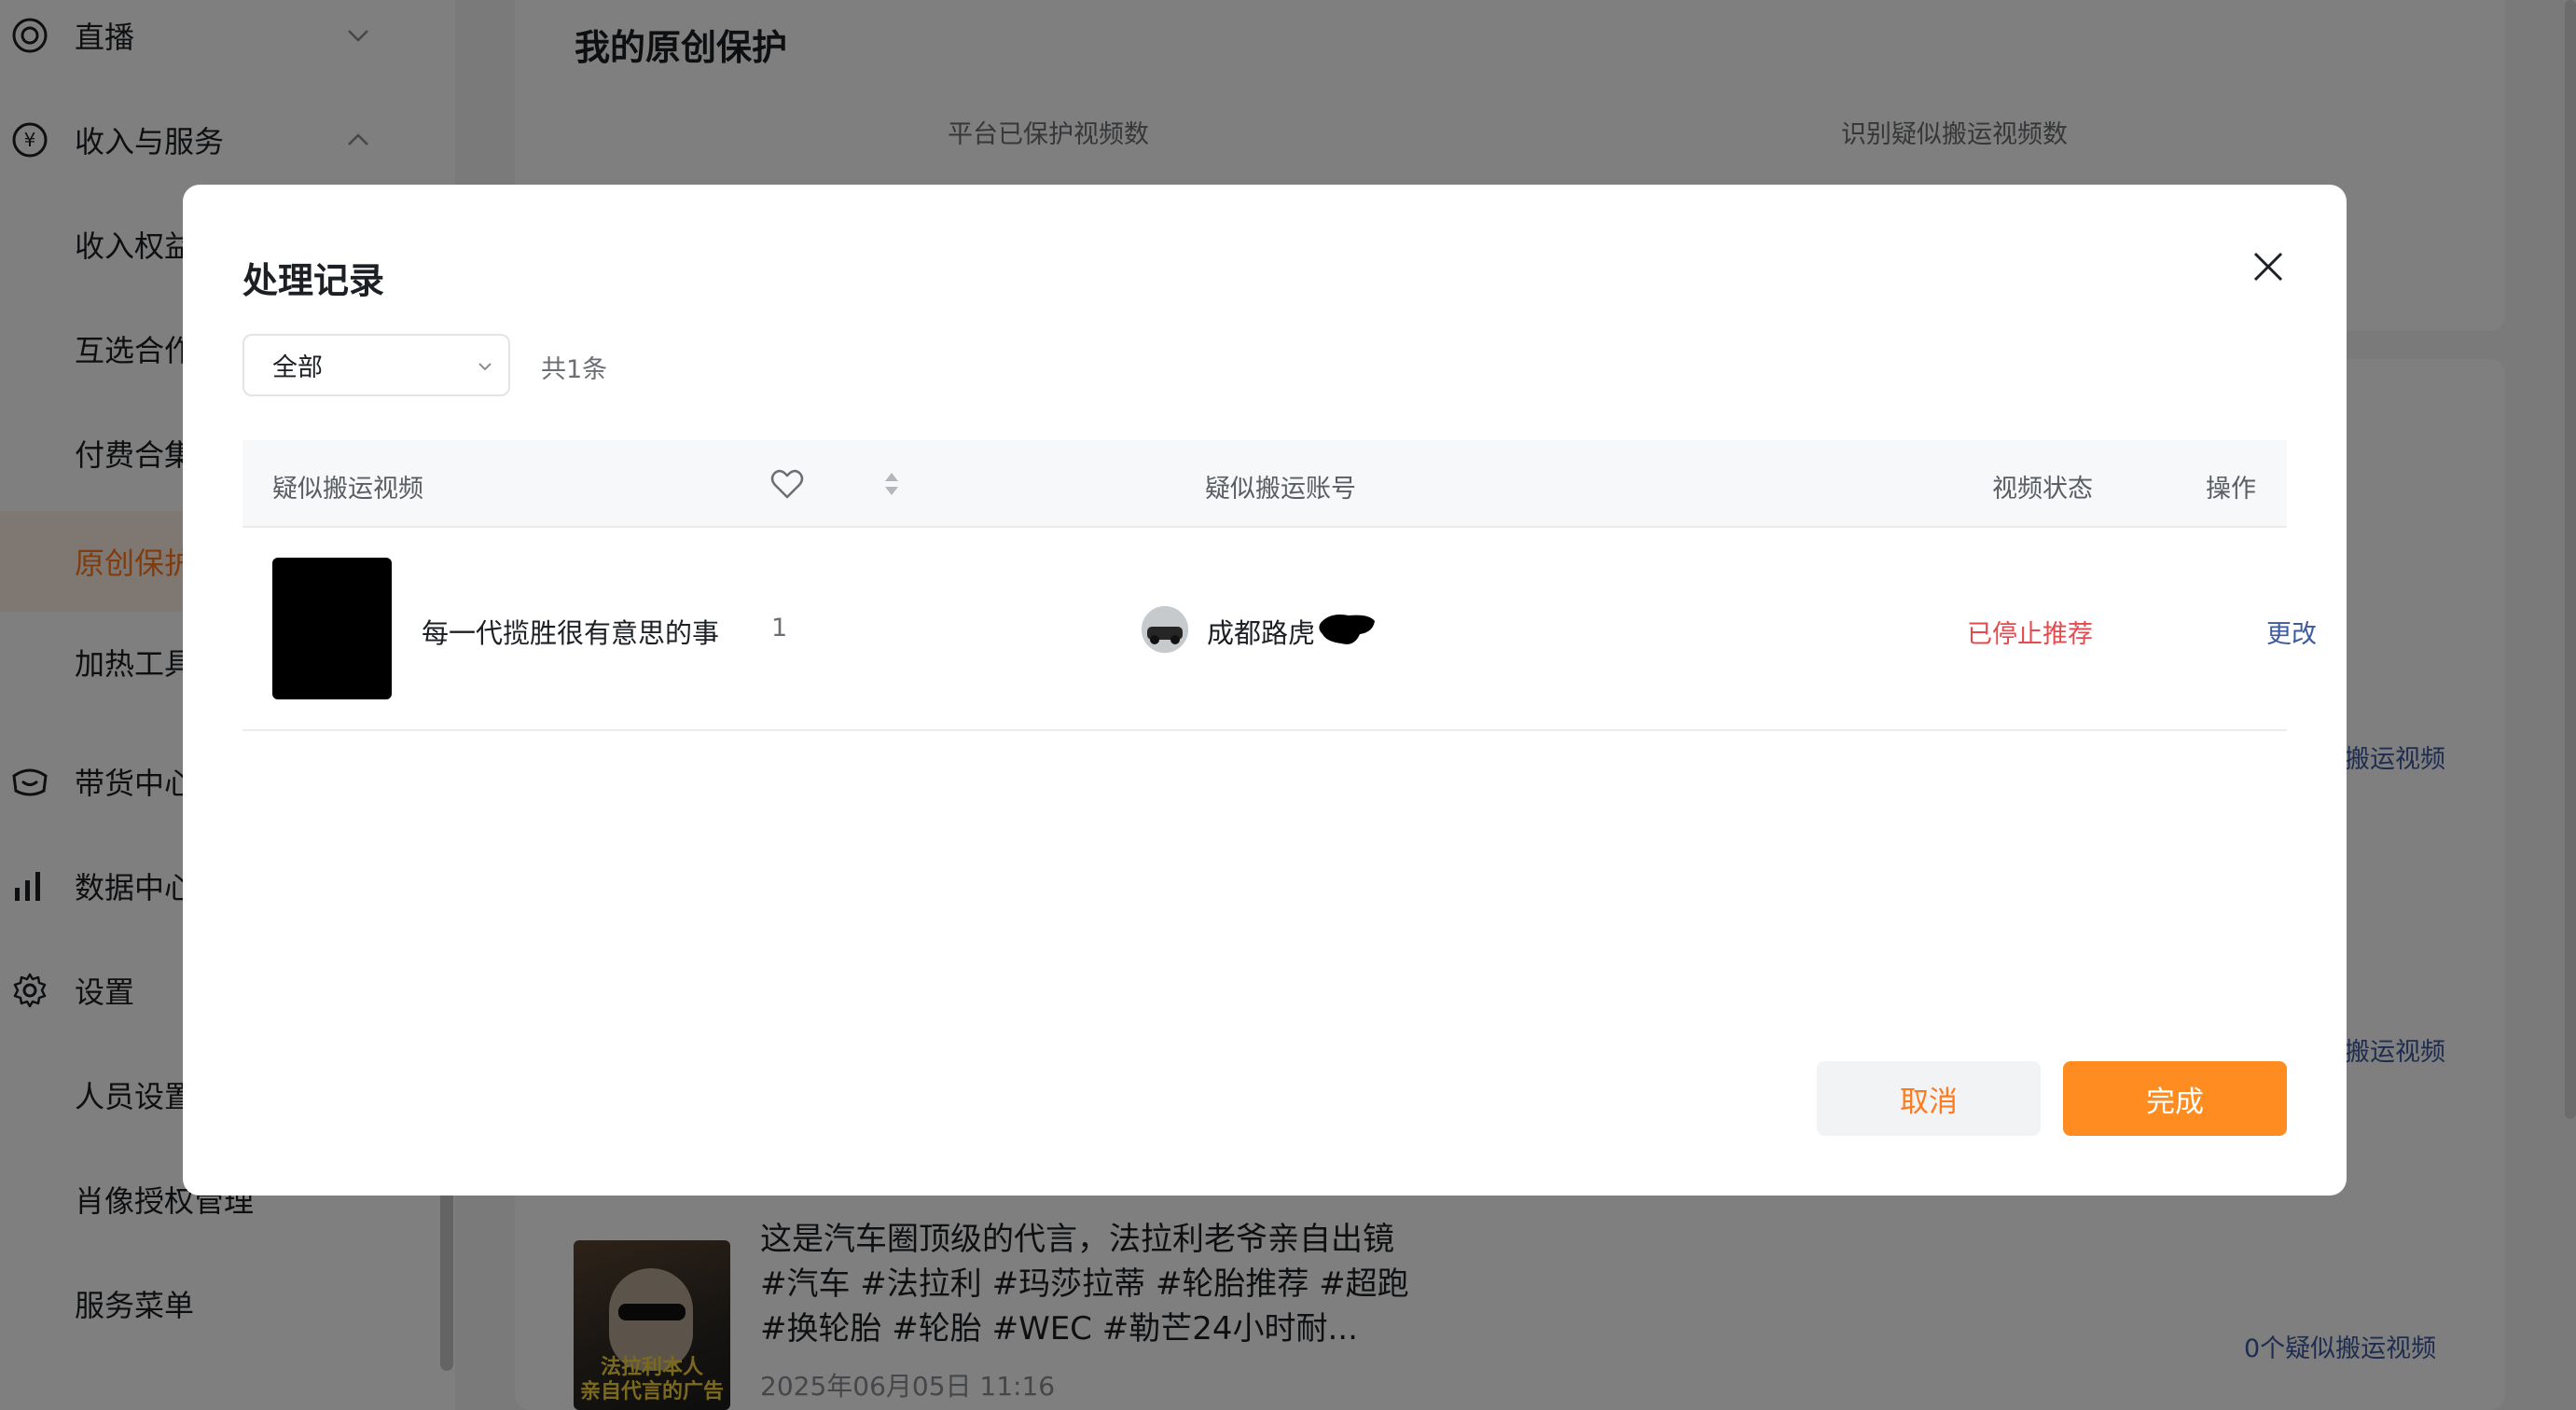  Describe the element at coordinates (570, 631) in the screenshot. I see `row-video-title: 每一代揽胜很有意思的事` at that location.